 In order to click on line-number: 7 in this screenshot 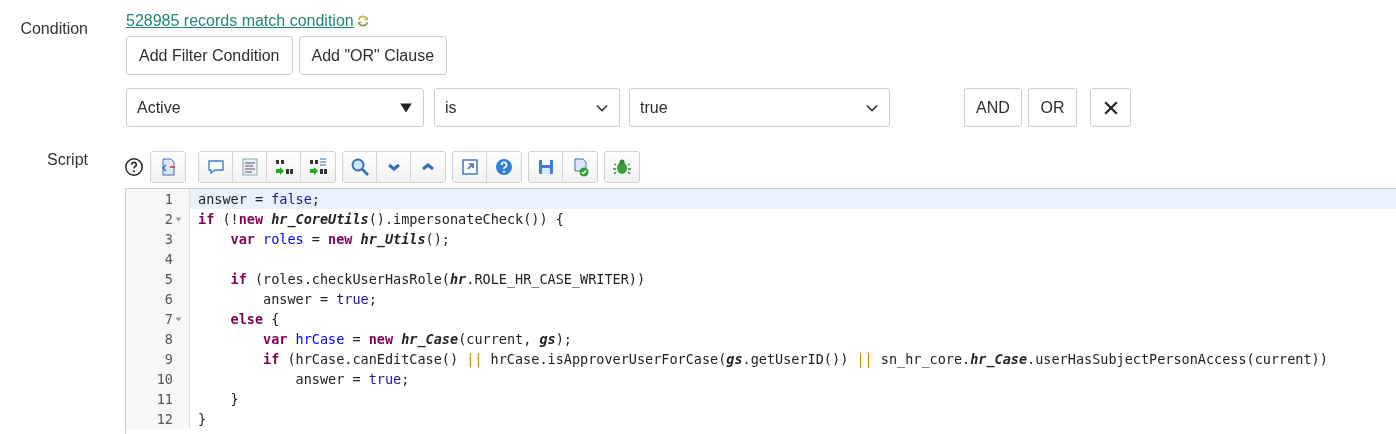, I will do `click(168, 319)`.